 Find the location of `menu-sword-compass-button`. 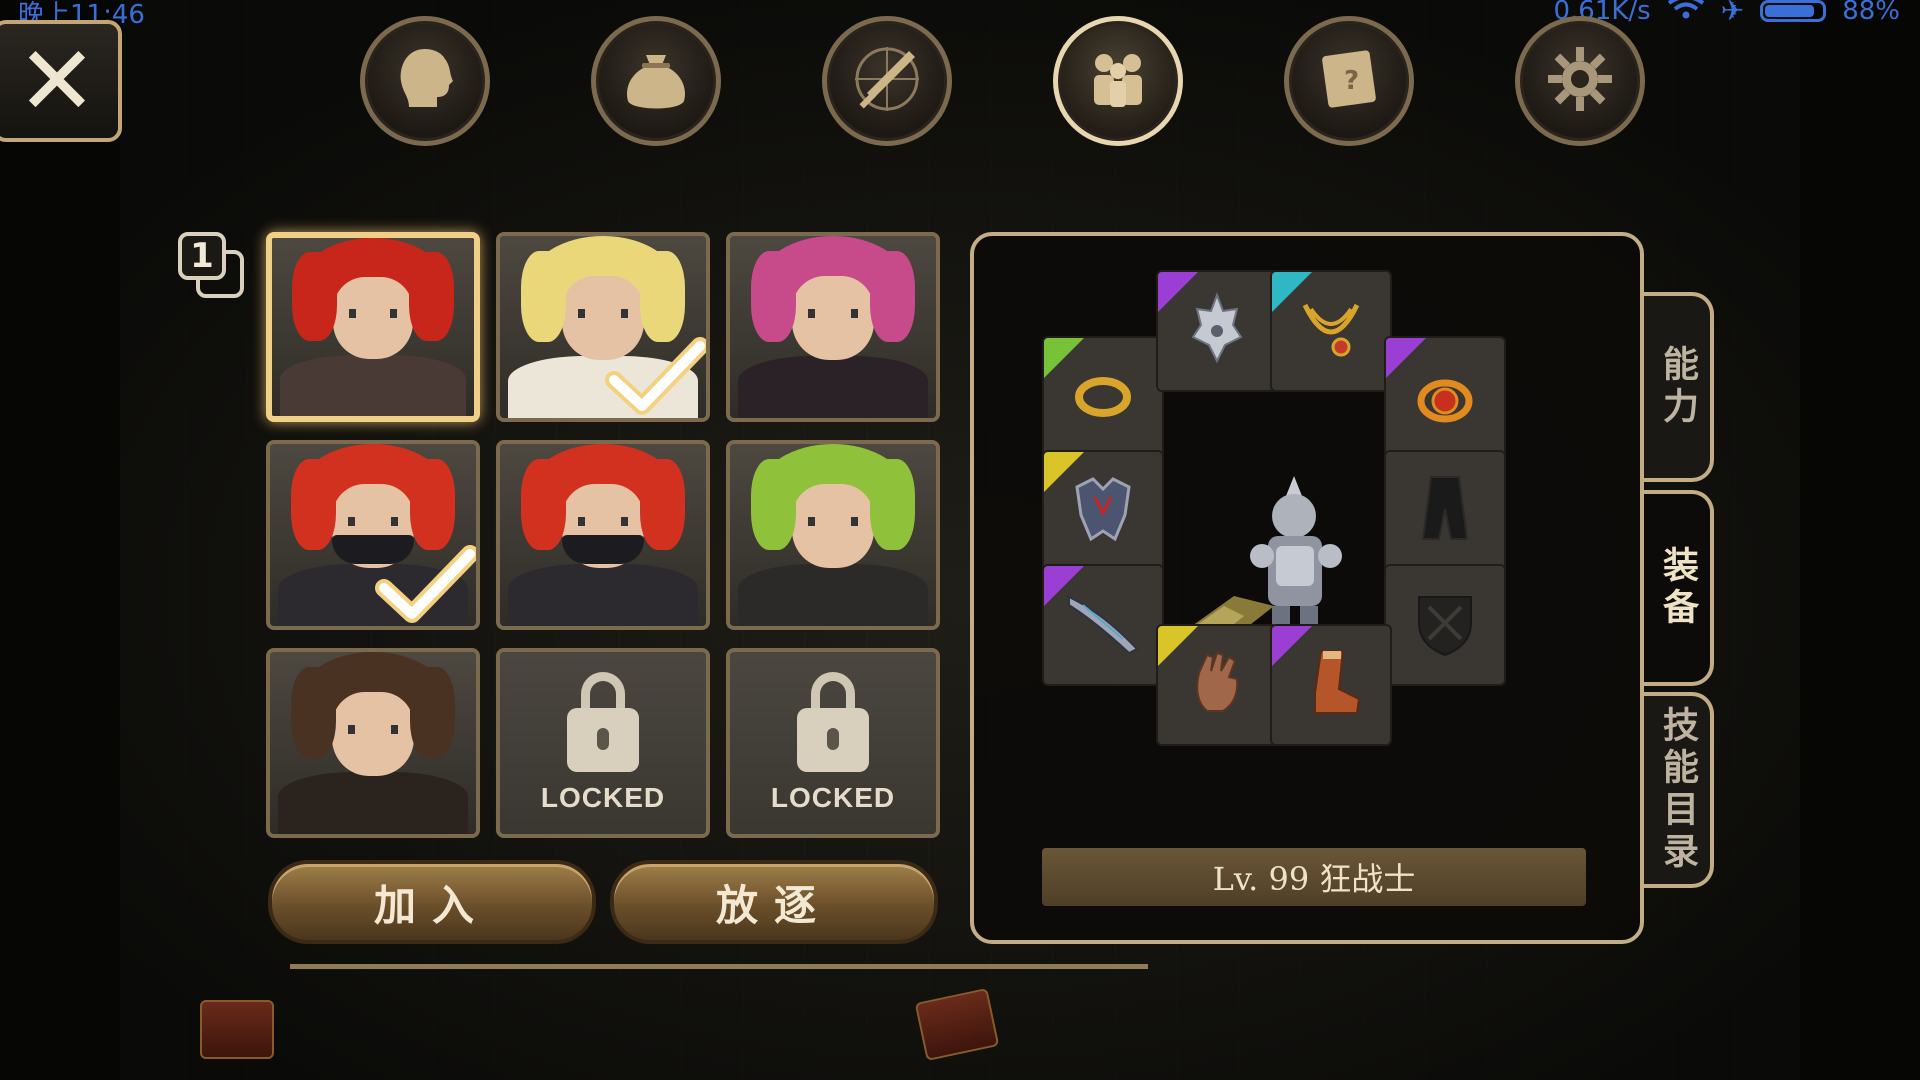

menu-sword-compass-button is located at coordinates (887, 81).